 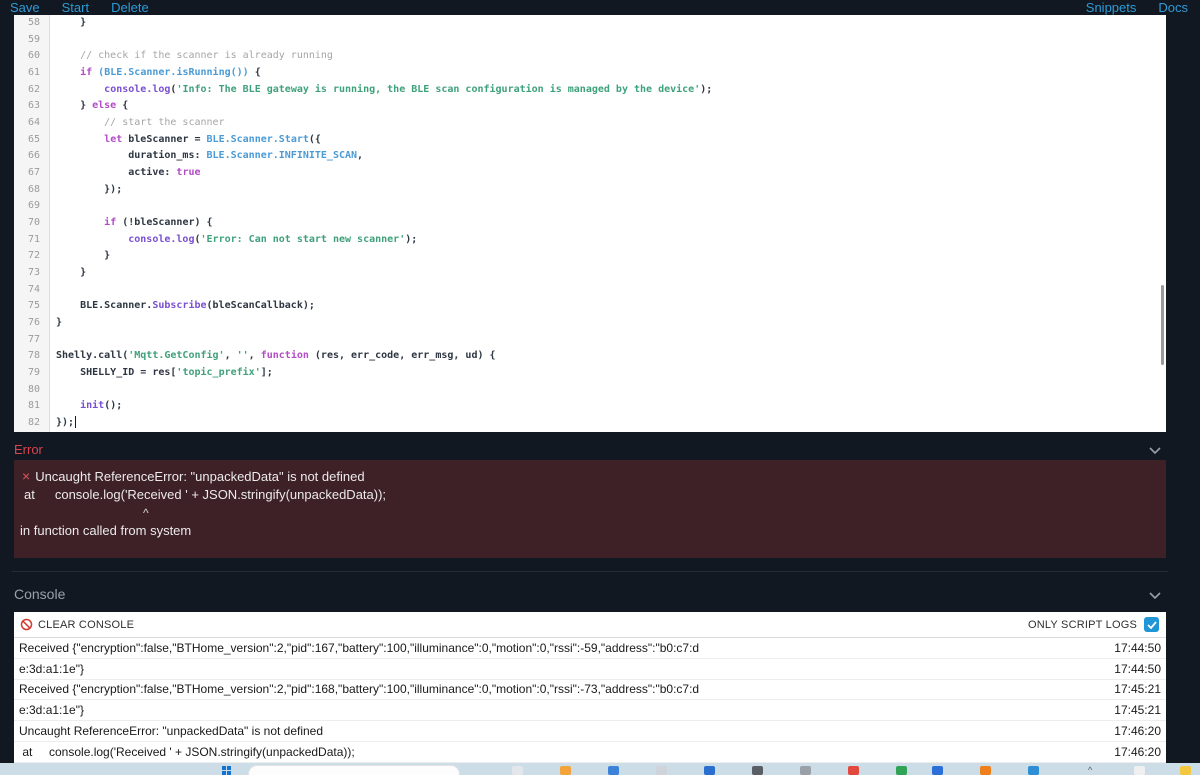 What do you see at coordinates (32, 307) in the screenshot?
I see `line-number: 75` at bounding box center [32, 307].